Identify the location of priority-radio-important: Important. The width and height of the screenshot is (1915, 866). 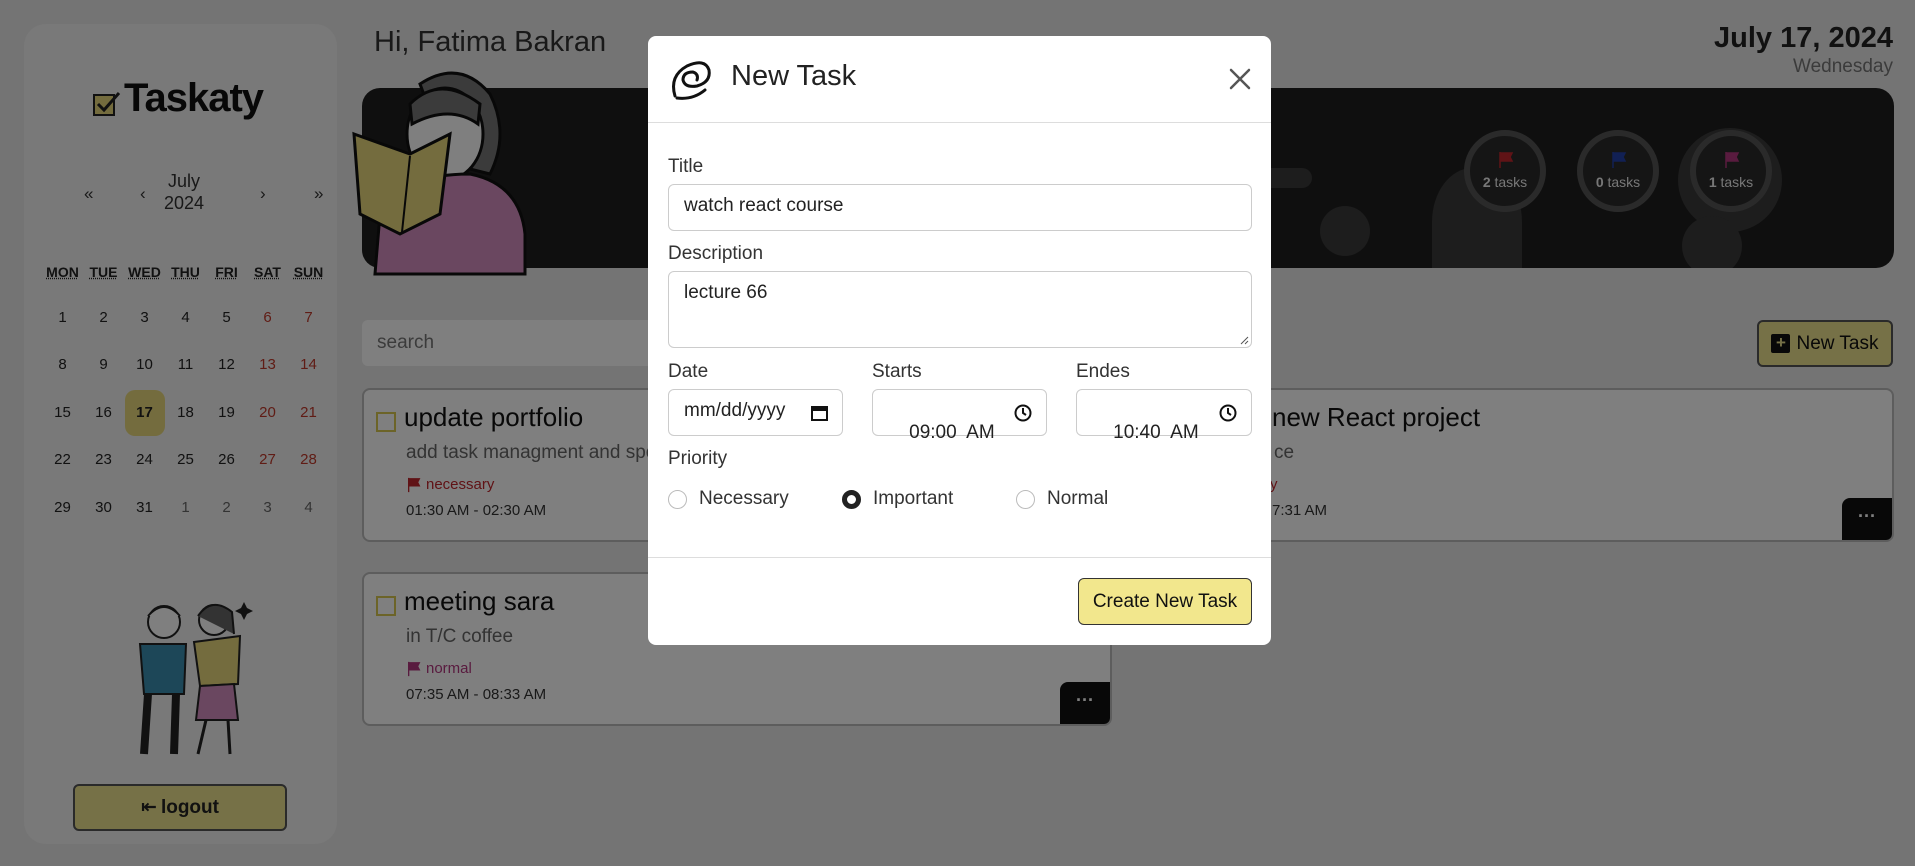
(897, 499).